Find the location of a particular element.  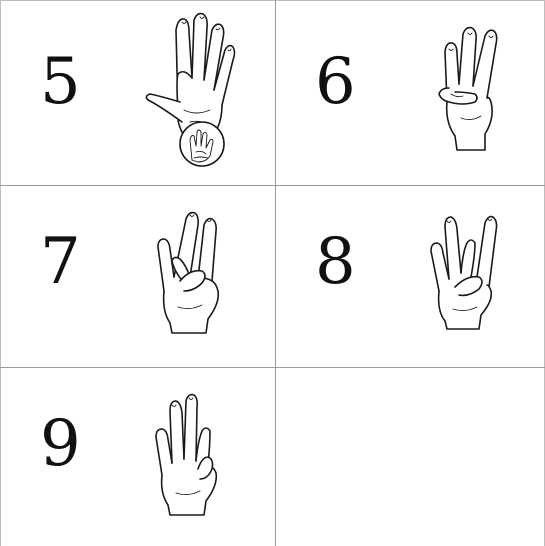

open-hand-five-fingers-icon is located at coordinates (190, 90).